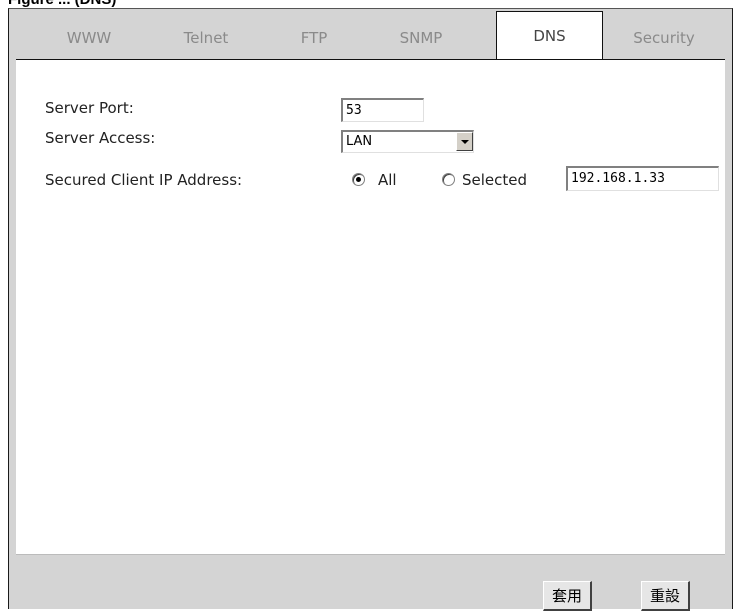 Image resolution: width=741 pixels, height=611 pixels. What do you see at coordinates (664, 38) in the screenshot?
I see `tab-security: Security` at bounding box center [664, 38].